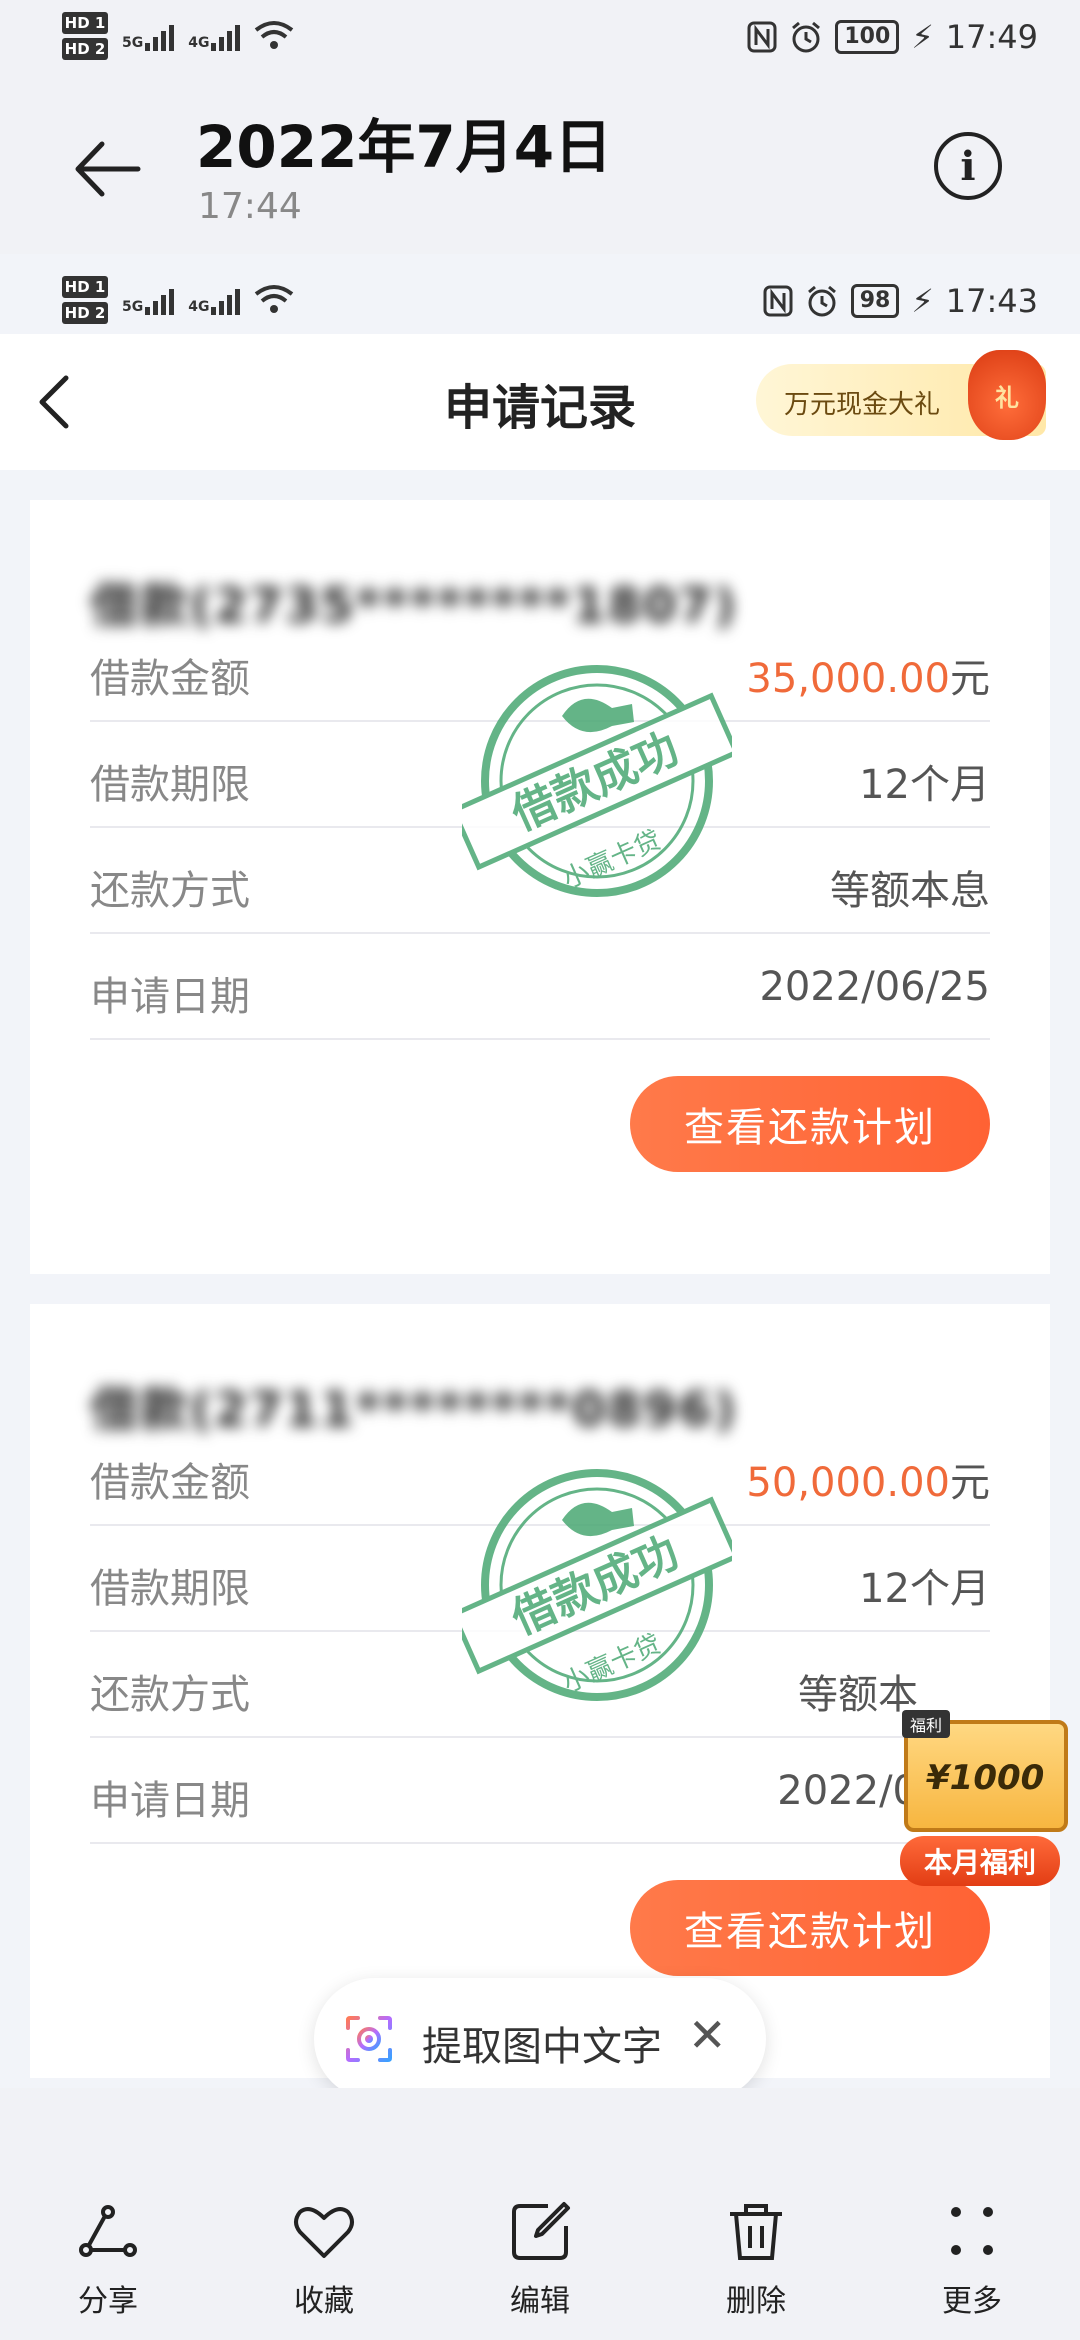 The width and height of the screenshot is (1080, 2340). I want to click on row-value: 2022/0, so click(847, 1791).